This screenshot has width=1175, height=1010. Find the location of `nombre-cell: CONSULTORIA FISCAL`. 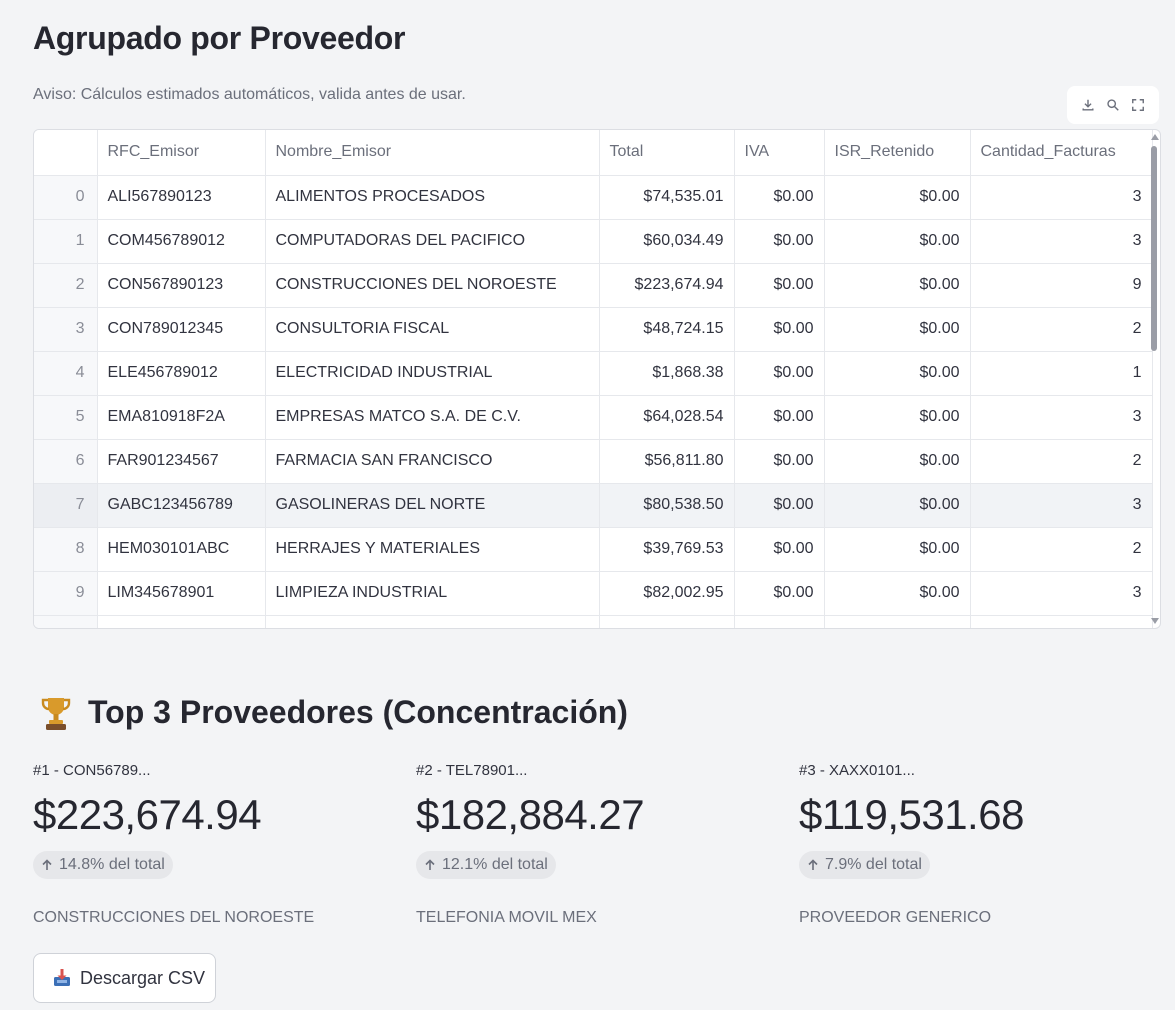

nombre-cell: CONSULTORIA FISCAL is located at coordinates (432, 329).